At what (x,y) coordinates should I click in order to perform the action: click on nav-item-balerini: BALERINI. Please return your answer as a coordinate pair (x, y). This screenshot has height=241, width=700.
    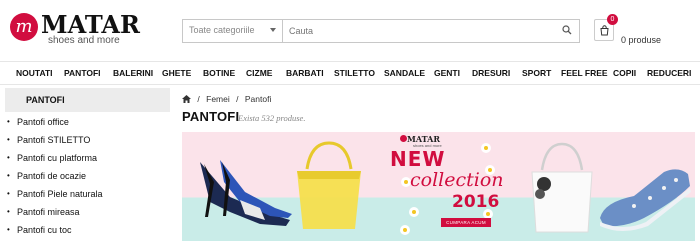
    Looking at the image, I should click on (133, 73).